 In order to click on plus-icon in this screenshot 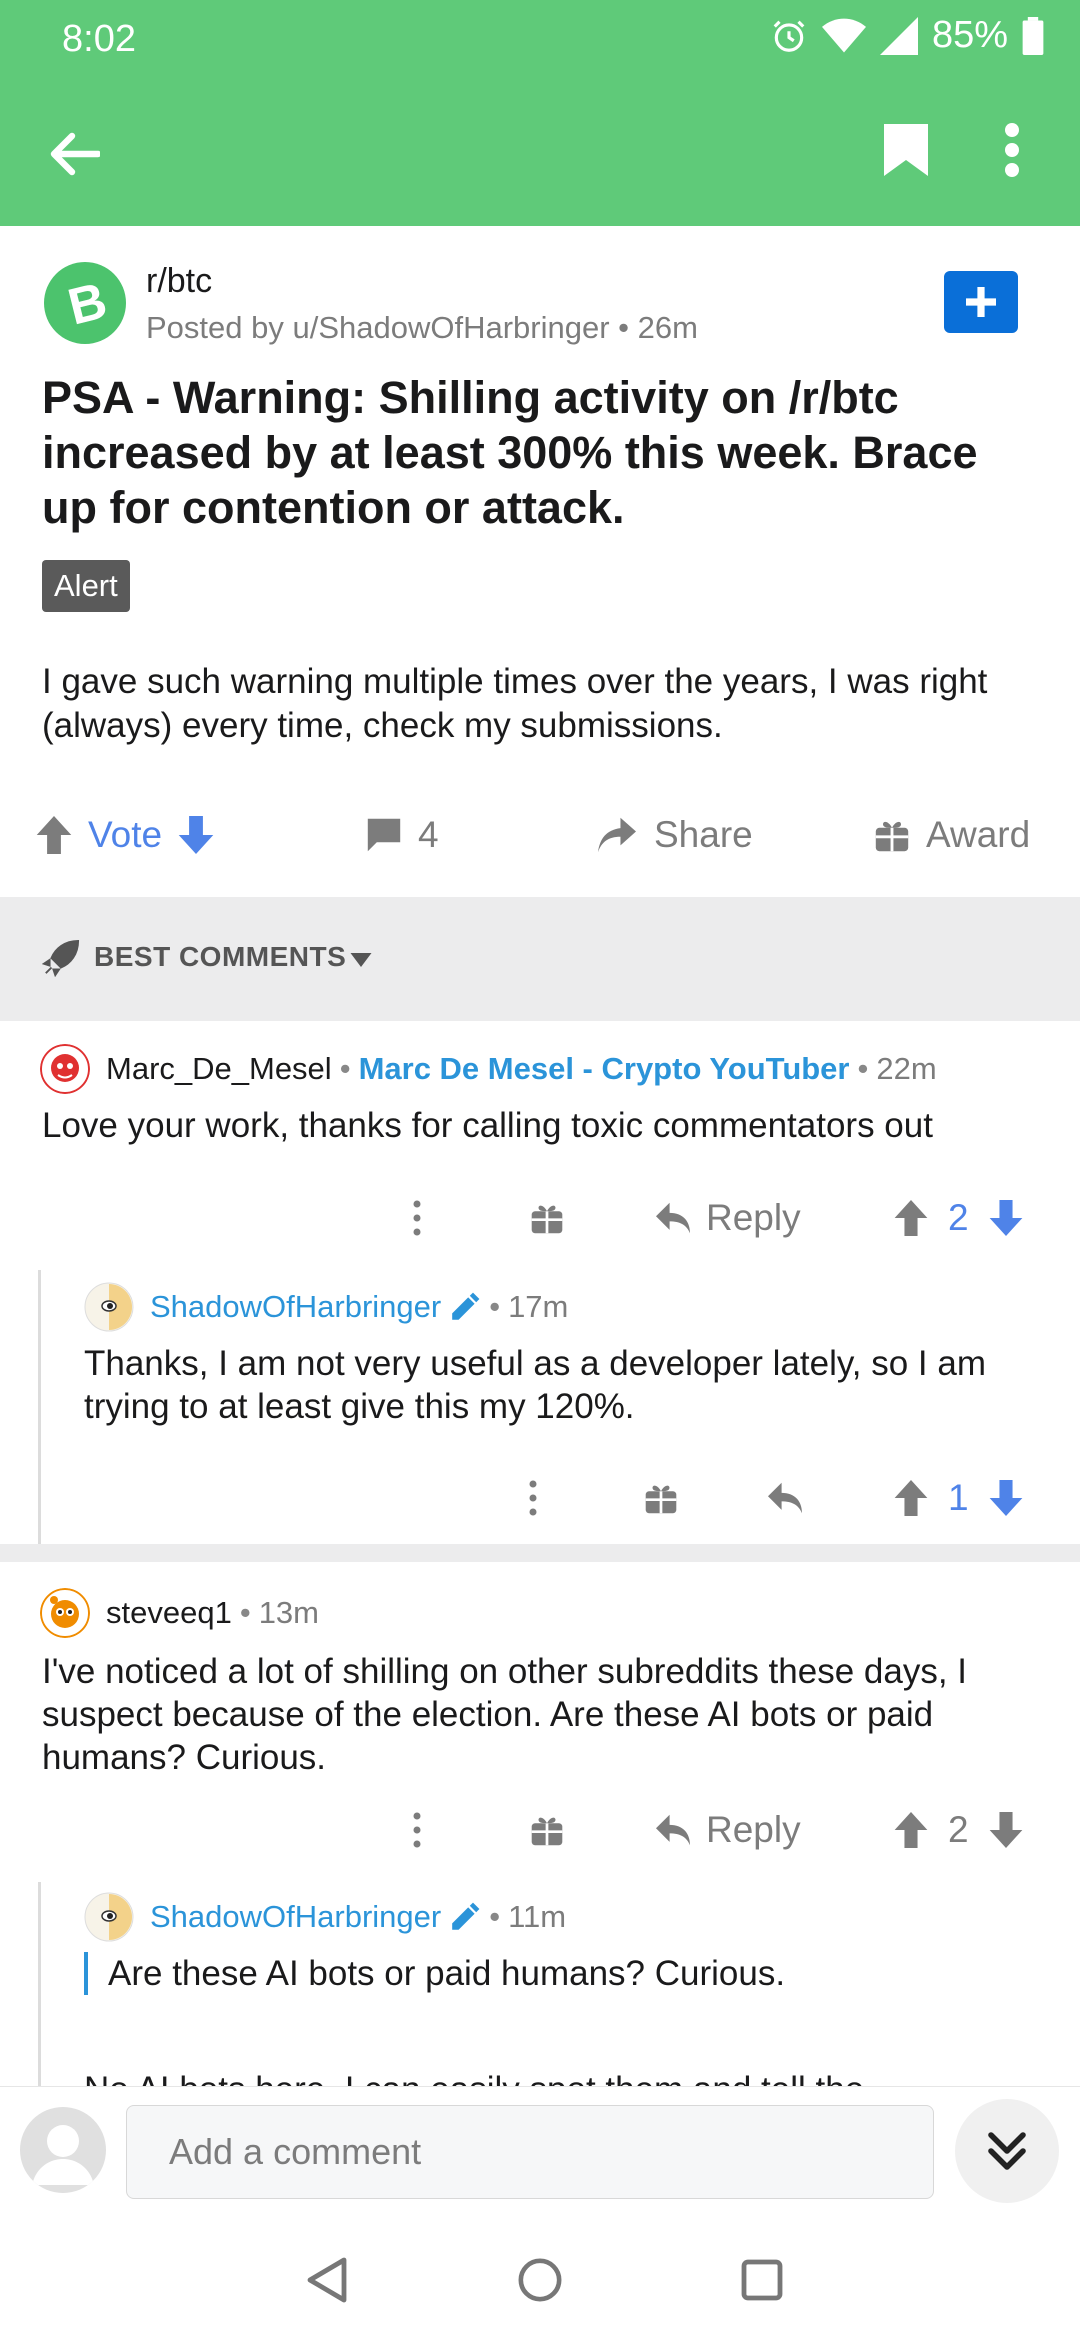, I will do `click(981, 302)`.